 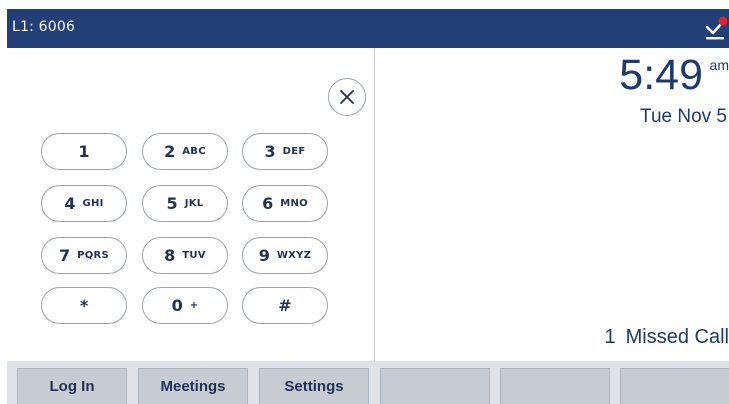 What do you see at coordinates (44, 27) in the screenshot?
I see `line-label: L1: 6006` at bounding box center [44, 27].